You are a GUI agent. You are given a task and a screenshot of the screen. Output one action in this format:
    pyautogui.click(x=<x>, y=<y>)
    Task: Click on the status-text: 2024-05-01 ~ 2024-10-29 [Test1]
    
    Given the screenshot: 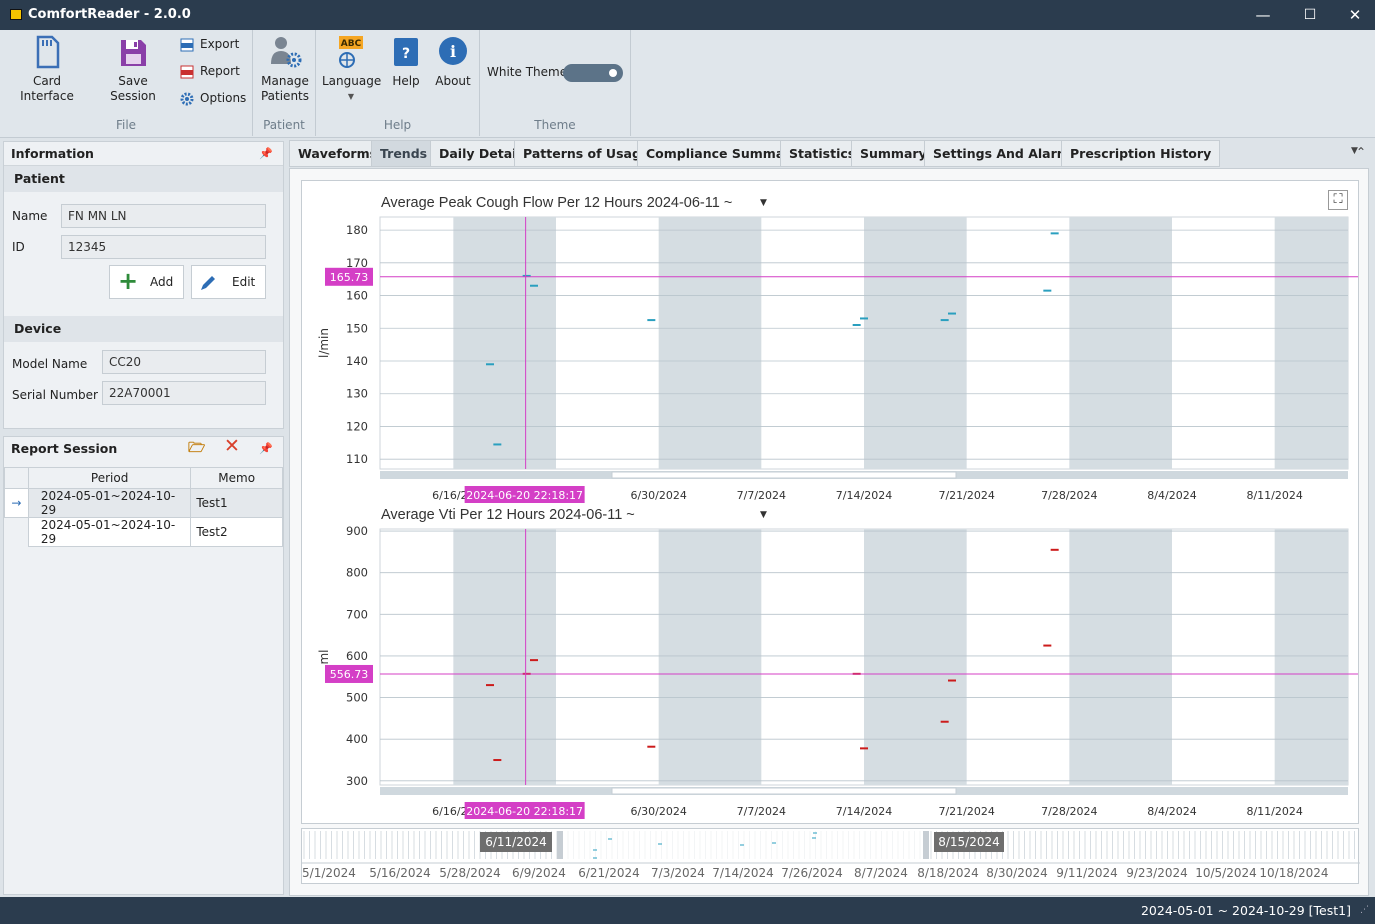 What is the action you would take?
    pyautogui.click(x=1245, y=910)
    